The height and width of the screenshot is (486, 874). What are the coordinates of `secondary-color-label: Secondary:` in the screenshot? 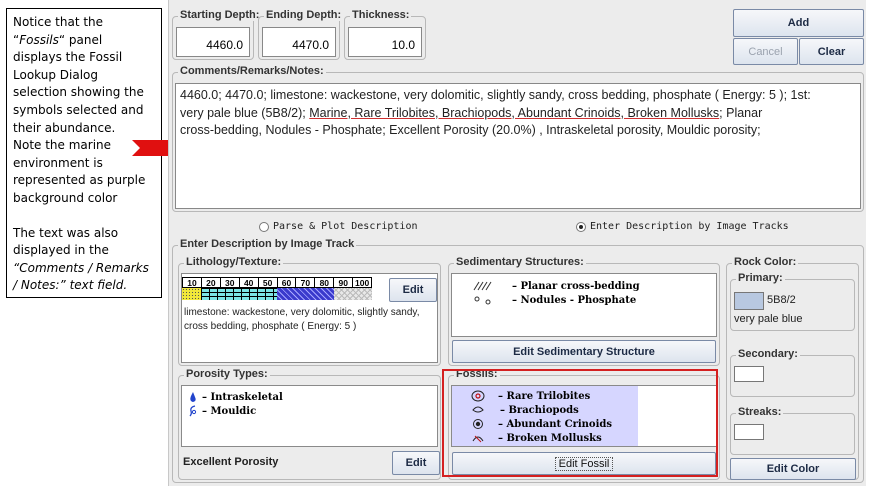 It's located at (768, 354).